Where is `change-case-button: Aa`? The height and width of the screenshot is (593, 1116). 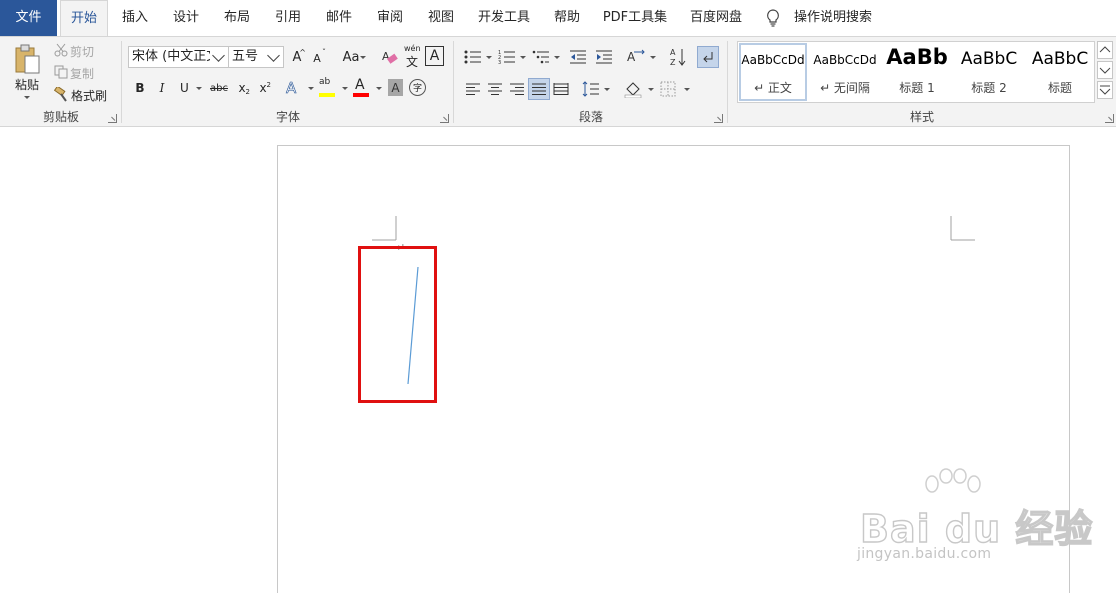
change-case-button: Aa is located at coordinates (351, 57).